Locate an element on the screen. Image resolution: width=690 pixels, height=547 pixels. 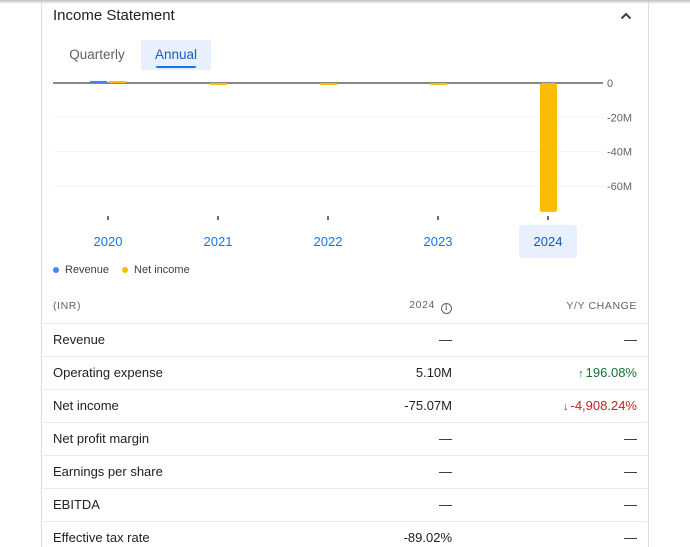
row-label: Net income is located at coordinates (192, 406).